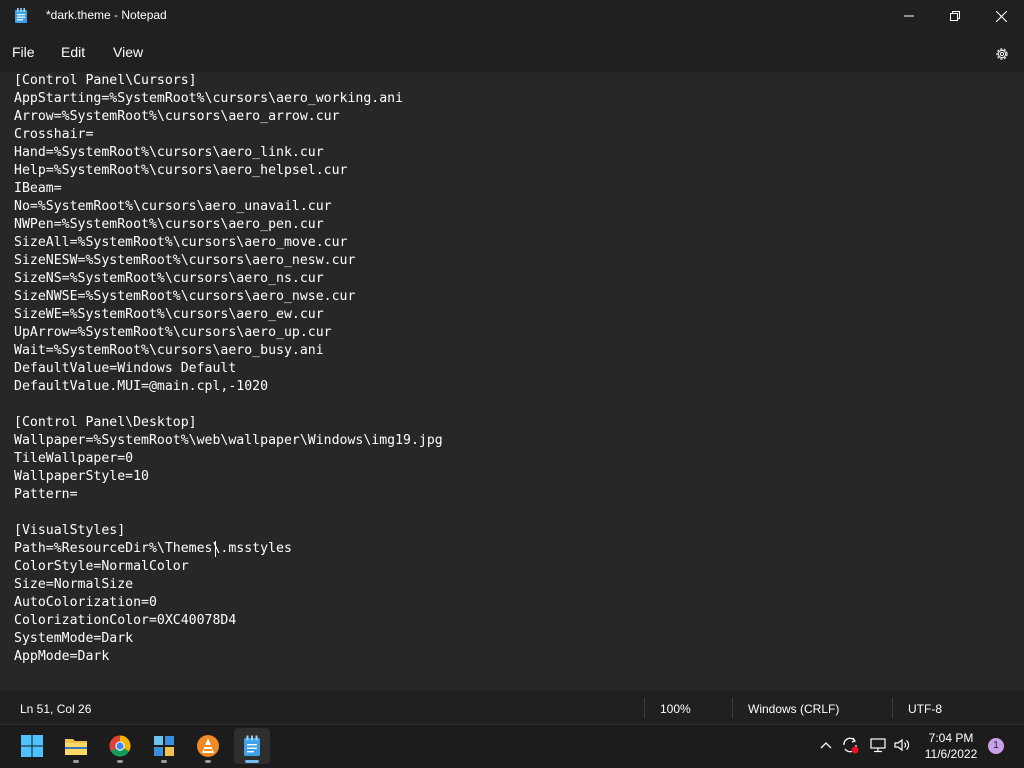  What do you see at coordinates (128, 52) in the screenshot?
I see `menu-view: View` at bounding box center [128, 52].